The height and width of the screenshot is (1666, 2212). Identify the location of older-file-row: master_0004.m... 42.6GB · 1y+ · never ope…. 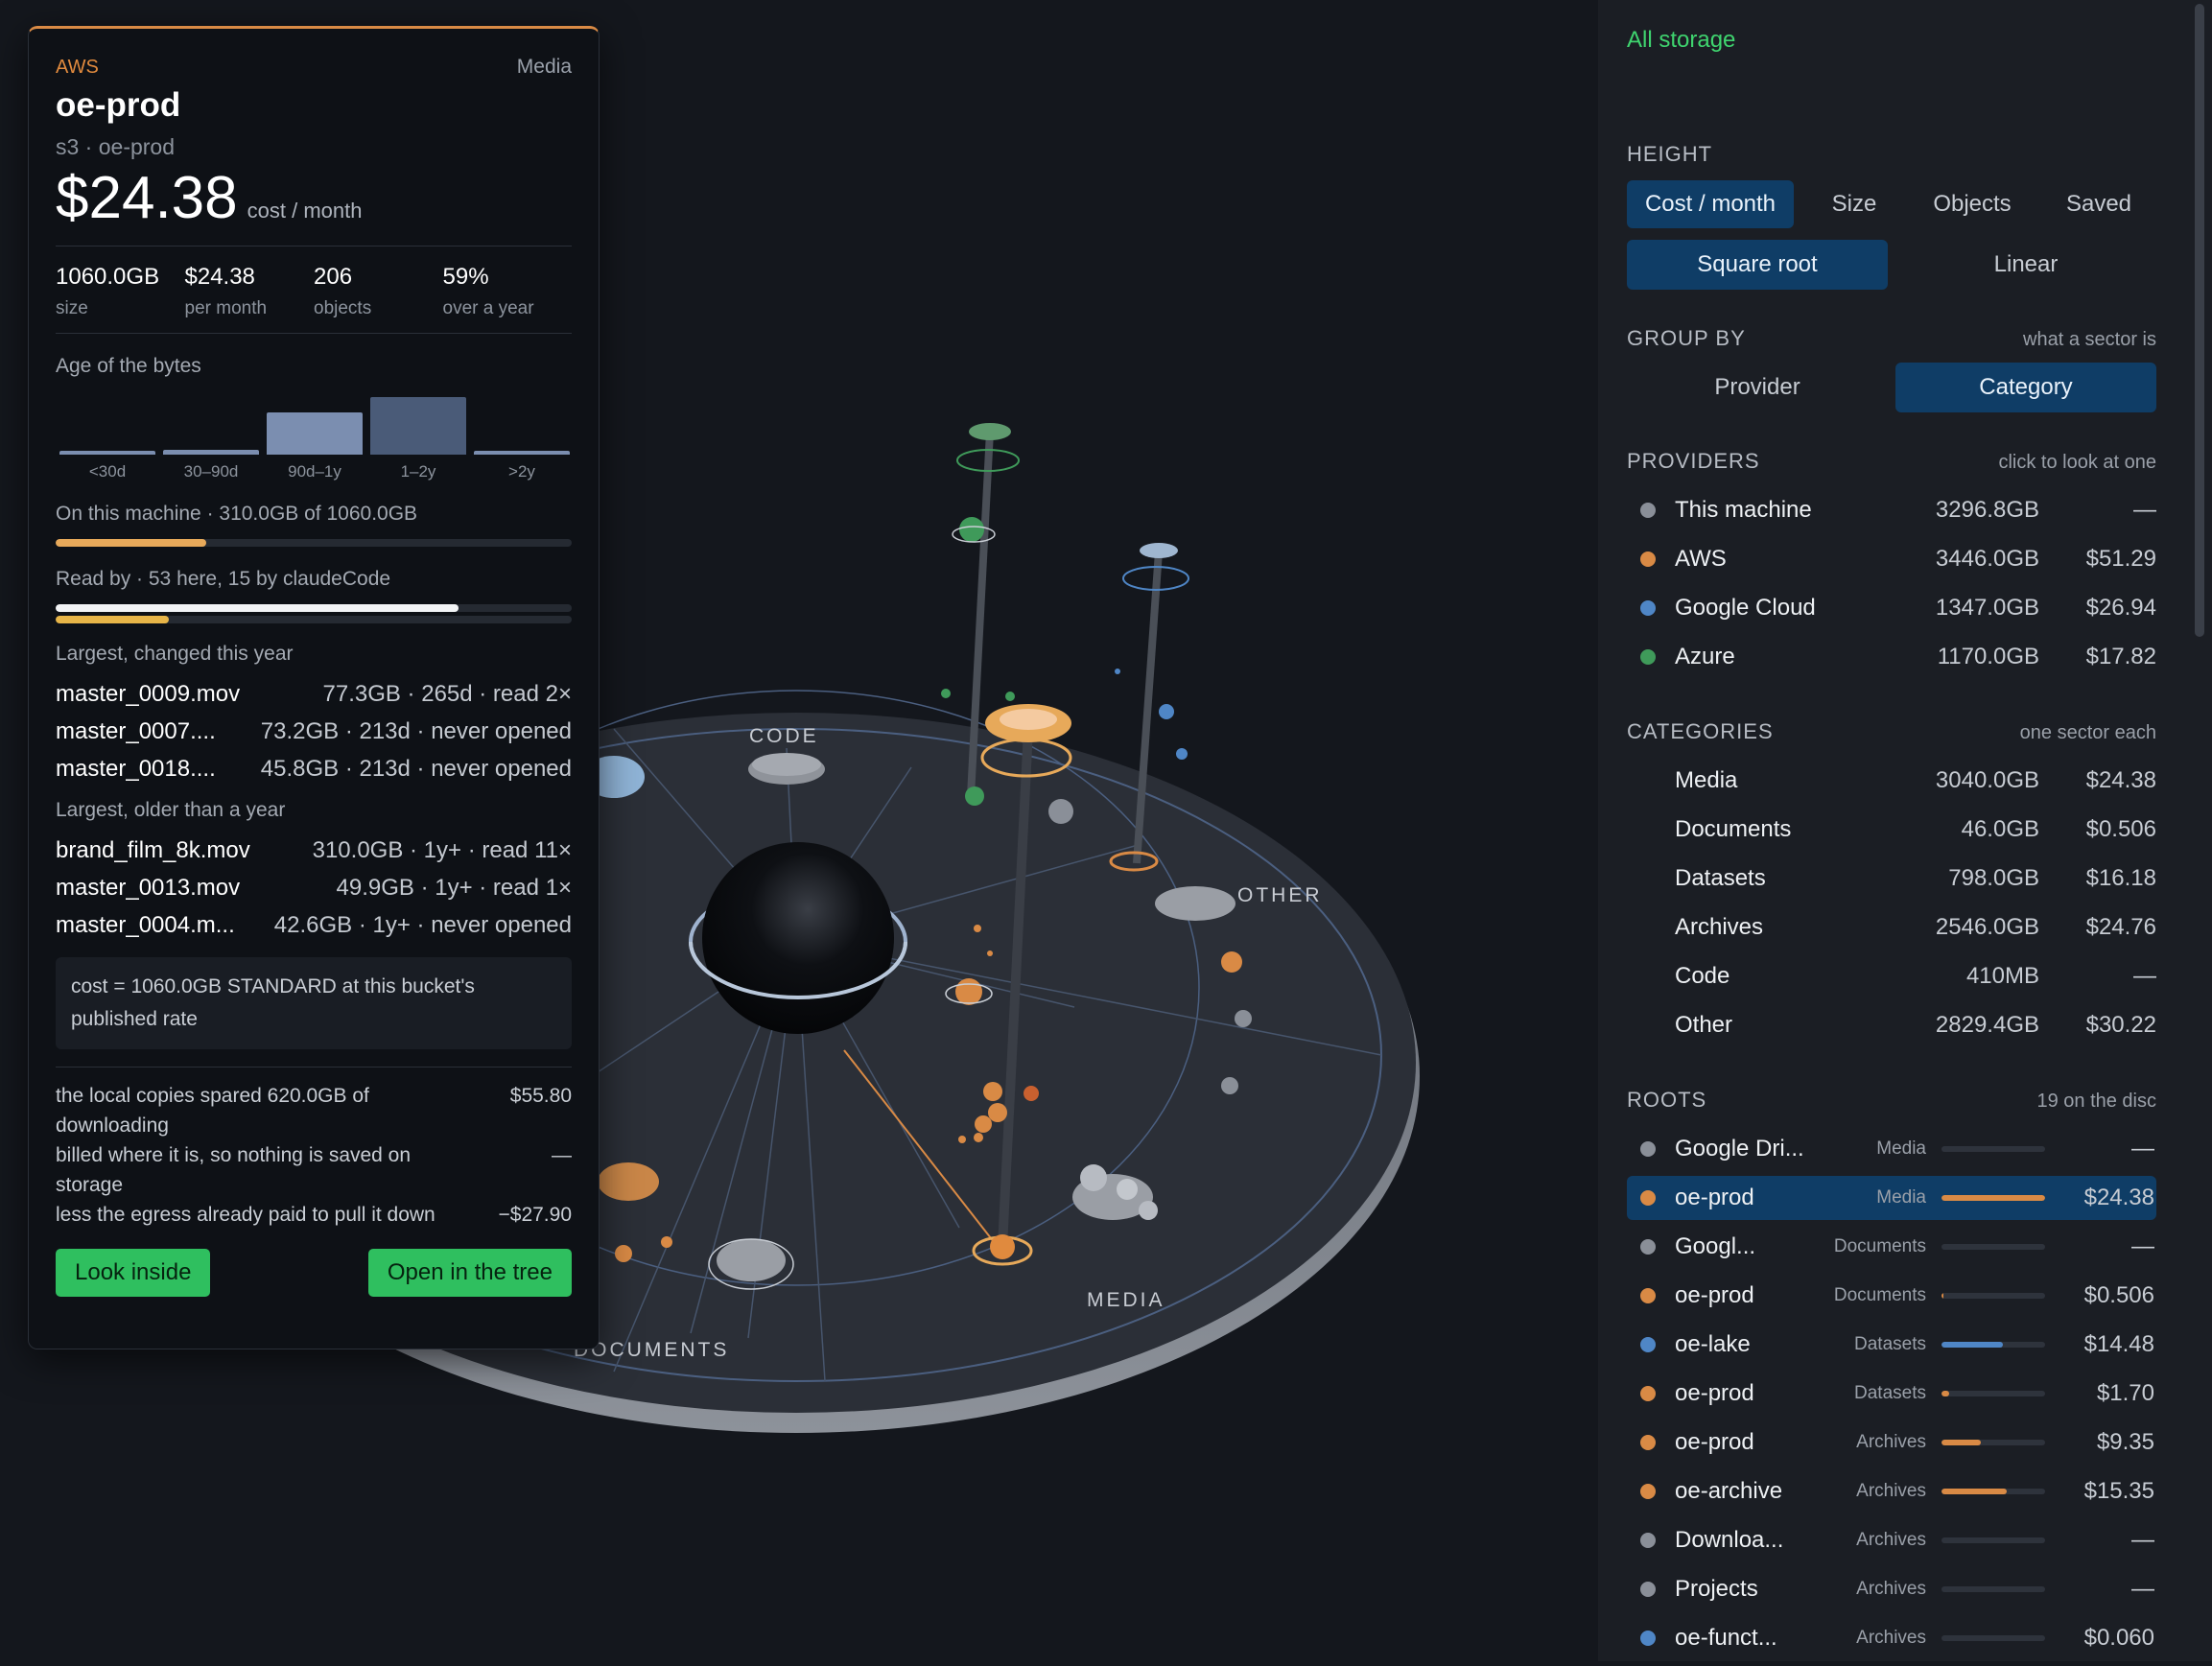
(314, 925).